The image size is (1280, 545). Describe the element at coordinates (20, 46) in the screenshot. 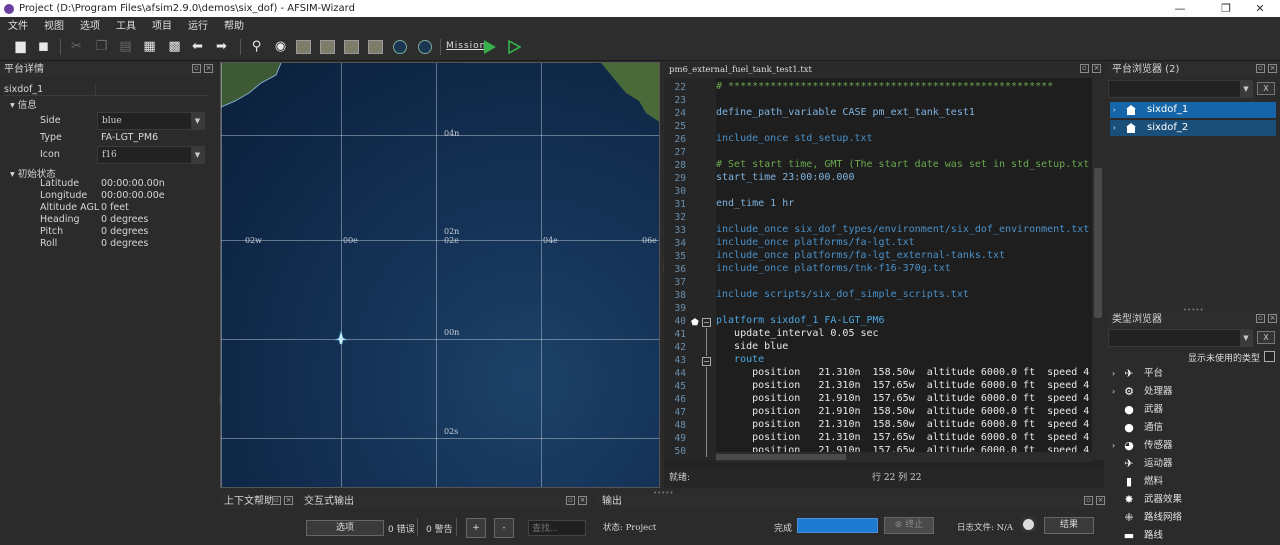

I see `save-icon: ▆` at that location.